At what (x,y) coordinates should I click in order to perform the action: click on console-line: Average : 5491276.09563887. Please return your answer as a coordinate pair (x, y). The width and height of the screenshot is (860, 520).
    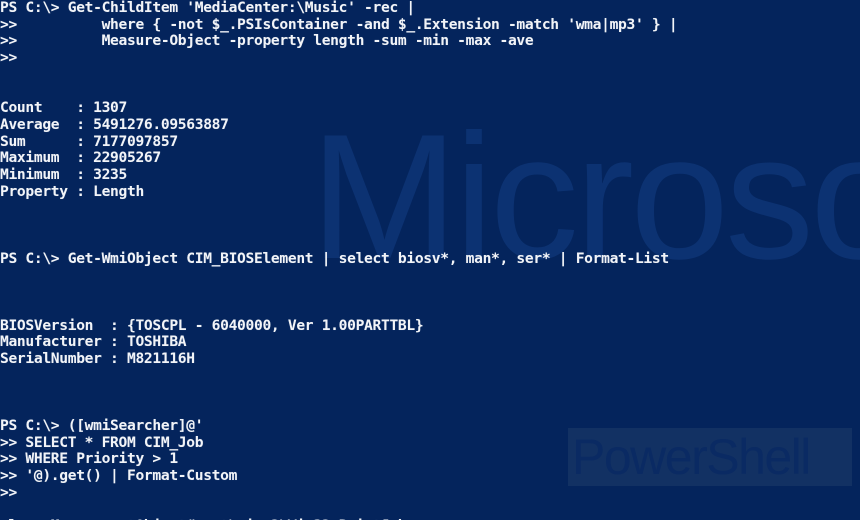
    Looking at the image, I should click on (114, 125).